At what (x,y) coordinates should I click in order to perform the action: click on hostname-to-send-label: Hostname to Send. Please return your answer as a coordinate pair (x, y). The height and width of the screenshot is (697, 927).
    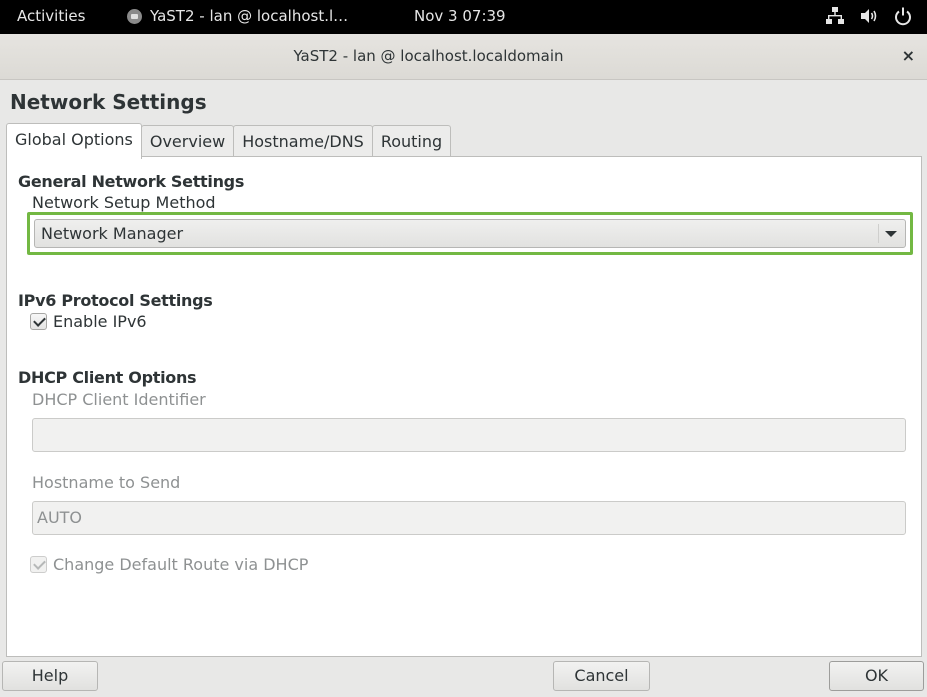
    Looking at the image, I should click on (106, 482).